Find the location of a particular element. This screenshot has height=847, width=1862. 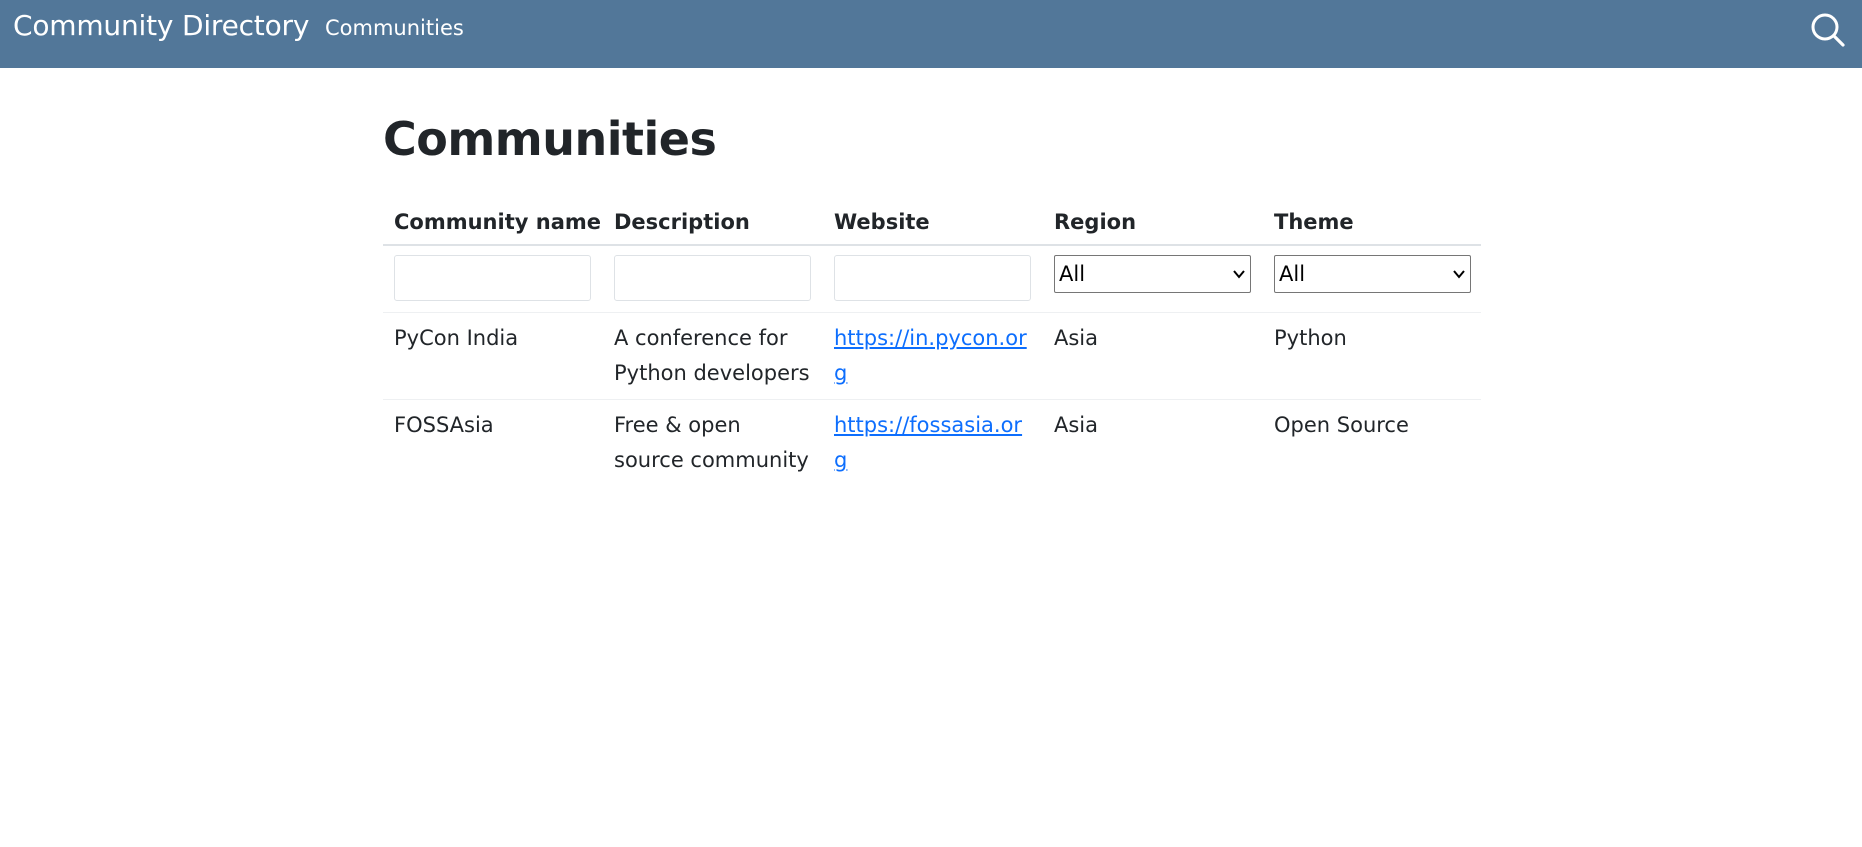

header-theme: Theme is located at coordinates (1372, 222).